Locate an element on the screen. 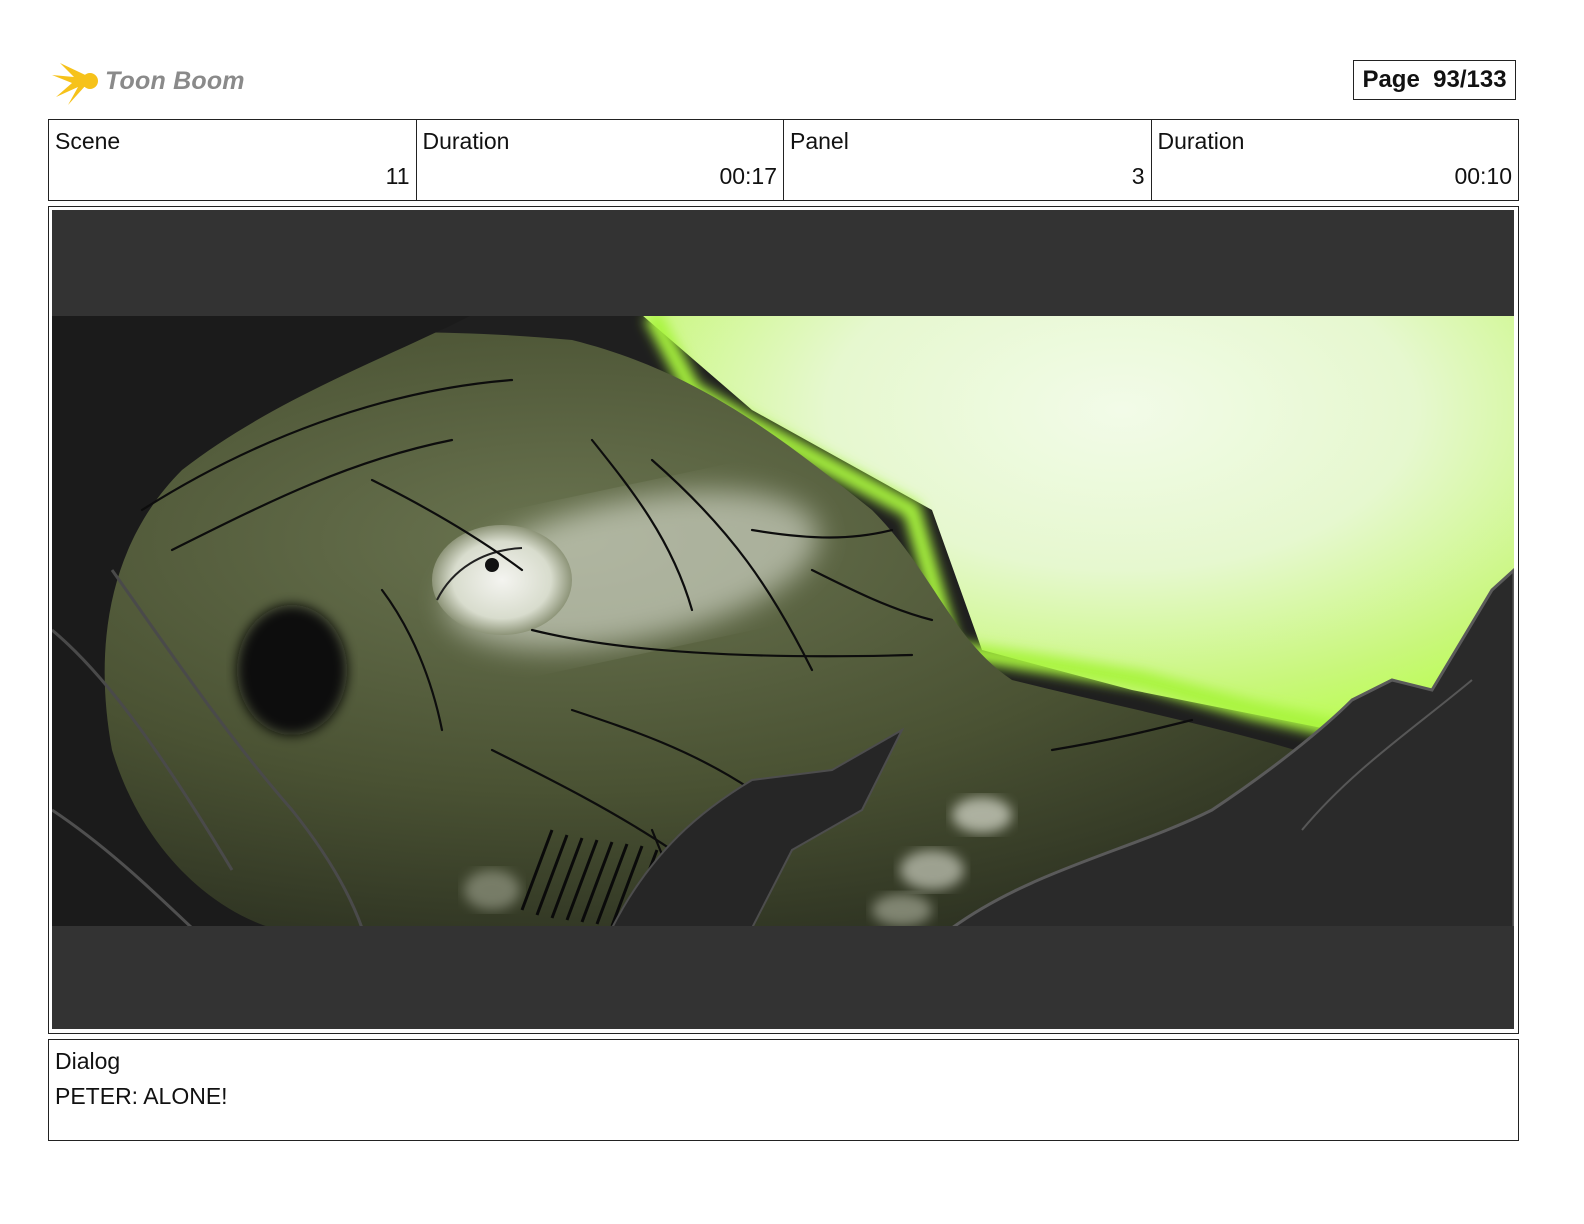  page-indicator: Page 93/133 is located at coordinates (1434, 80).